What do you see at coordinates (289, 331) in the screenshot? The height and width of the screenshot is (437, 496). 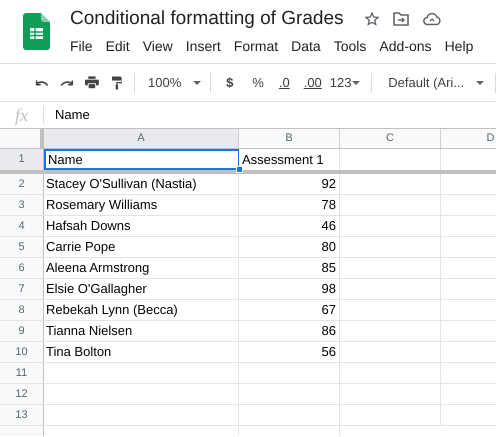 I see `table-cell: 86` at bounding box center [289, 331].